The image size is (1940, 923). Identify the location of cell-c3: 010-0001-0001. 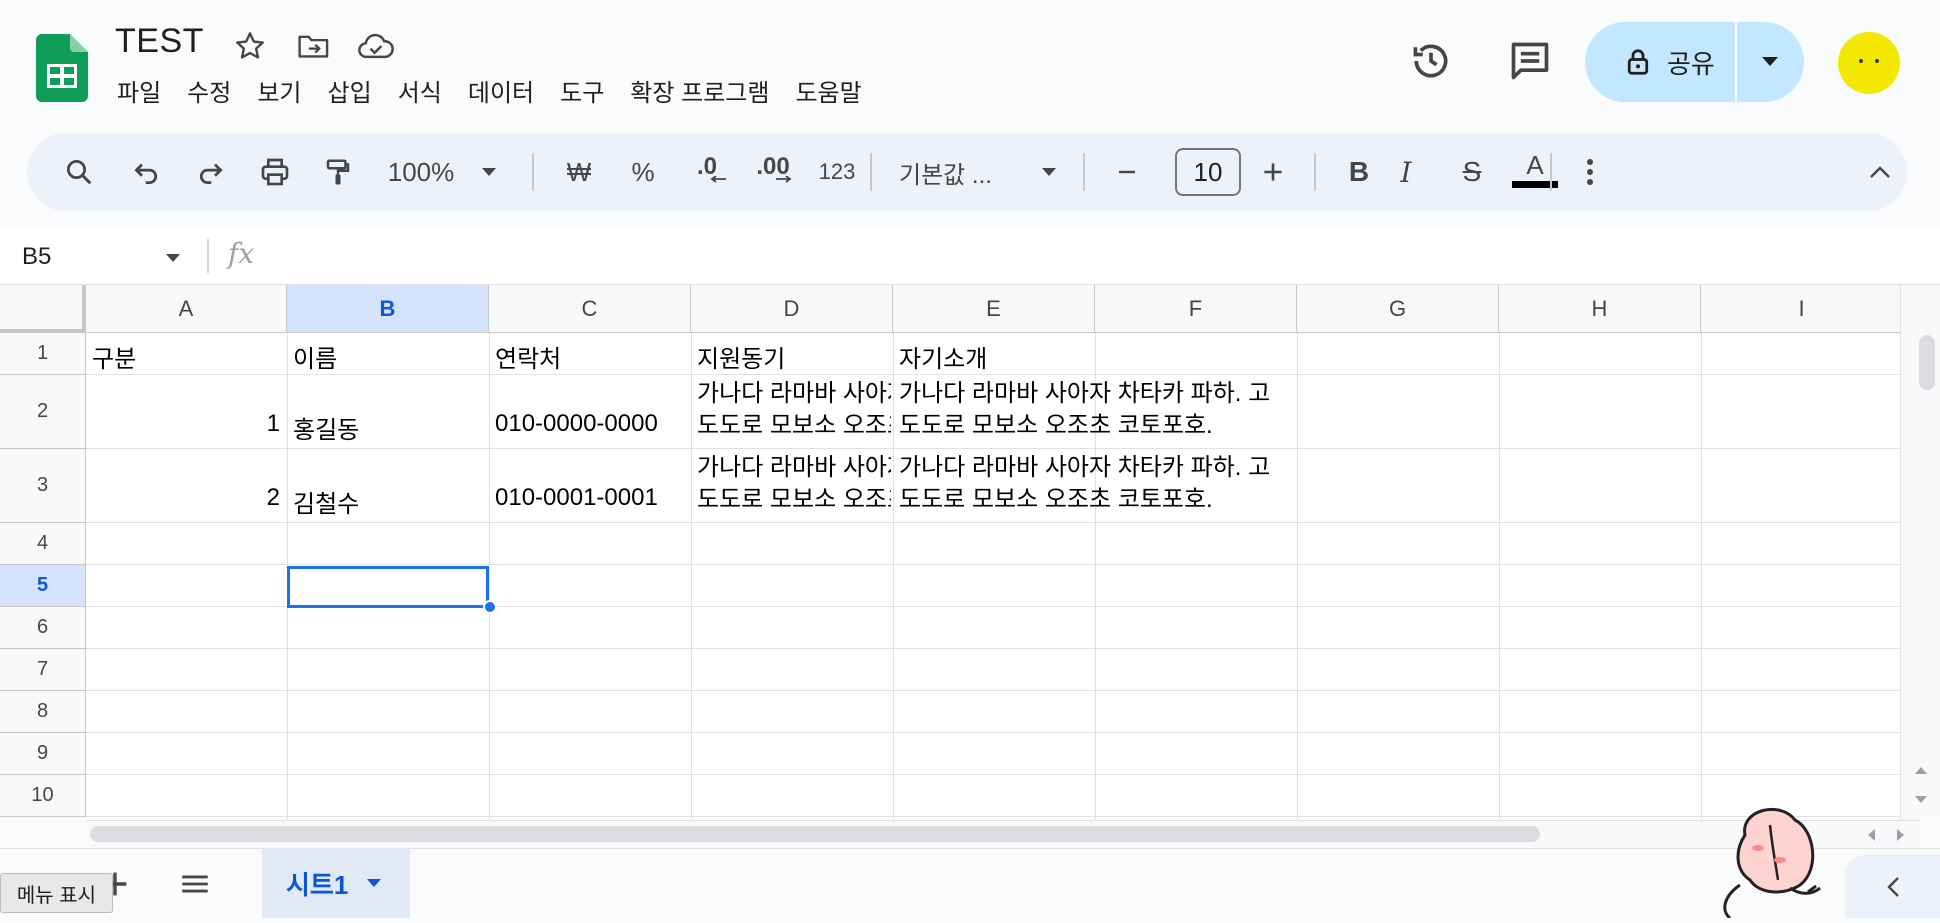
(592, 498).